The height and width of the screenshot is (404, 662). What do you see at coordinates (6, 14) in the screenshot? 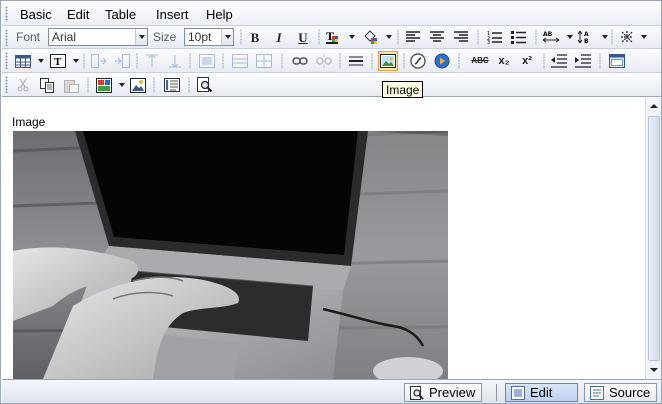
I see `menu-grip` at bounding box center [6, 14].